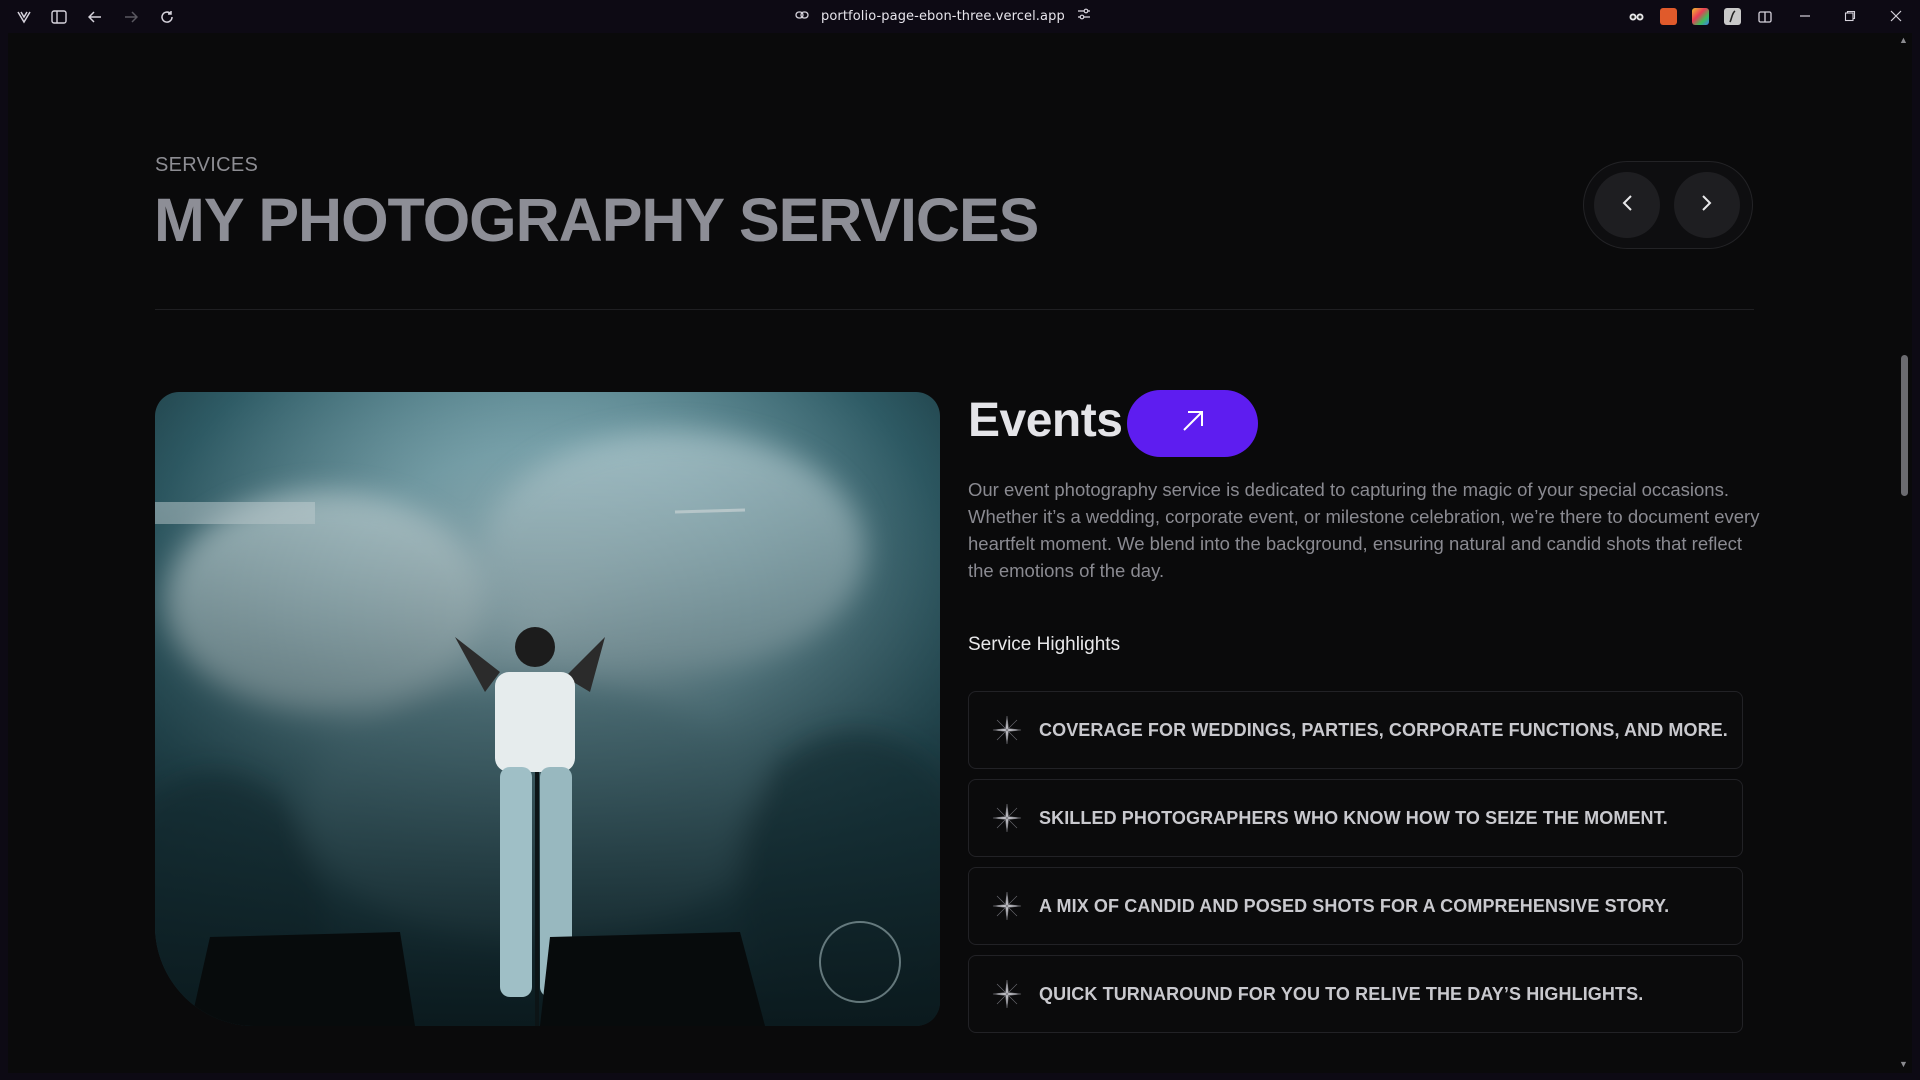  I want to click on extension-script-icon, so click(1732, 16).